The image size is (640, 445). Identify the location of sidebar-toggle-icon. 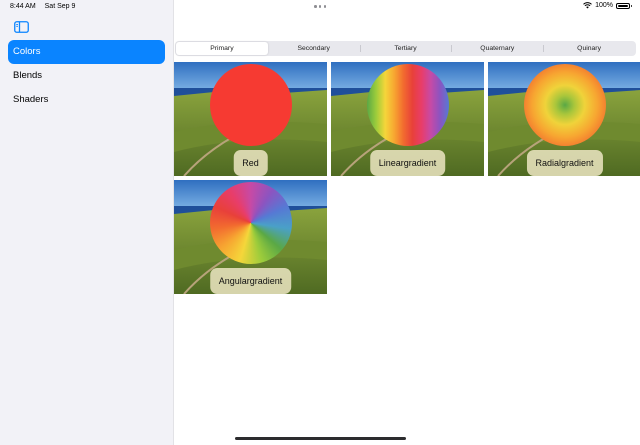
(21, 26).